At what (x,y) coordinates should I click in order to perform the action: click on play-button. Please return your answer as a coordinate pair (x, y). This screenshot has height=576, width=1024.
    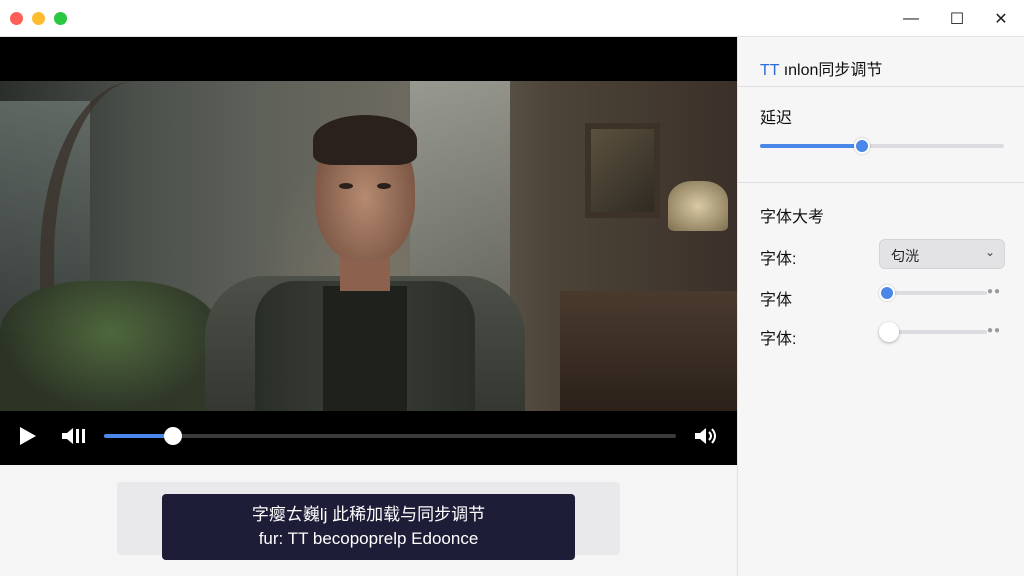
    Looking at the image, I should click on (28, 438).